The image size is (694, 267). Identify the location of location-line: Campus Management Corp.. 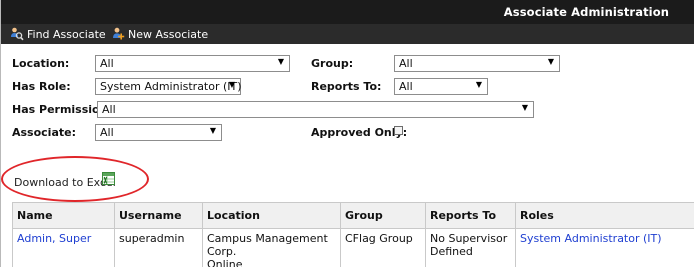
(267, 245).